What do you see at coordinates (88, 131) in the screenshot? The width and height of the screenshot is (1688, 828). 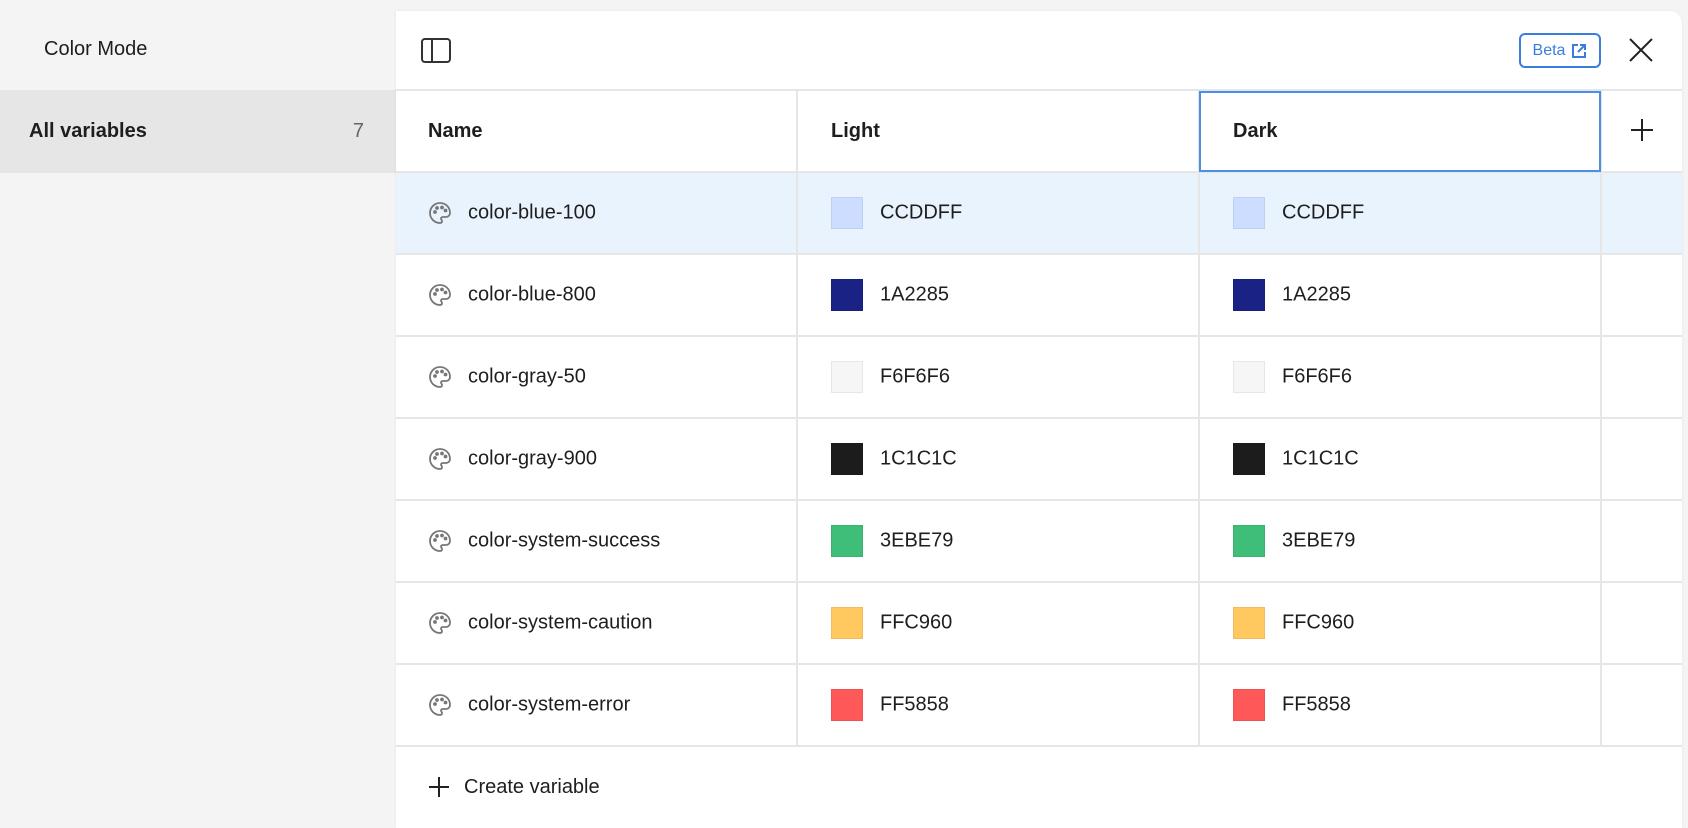 I see `sidebar-item-label: All variables` at bounding box center [88, 131].